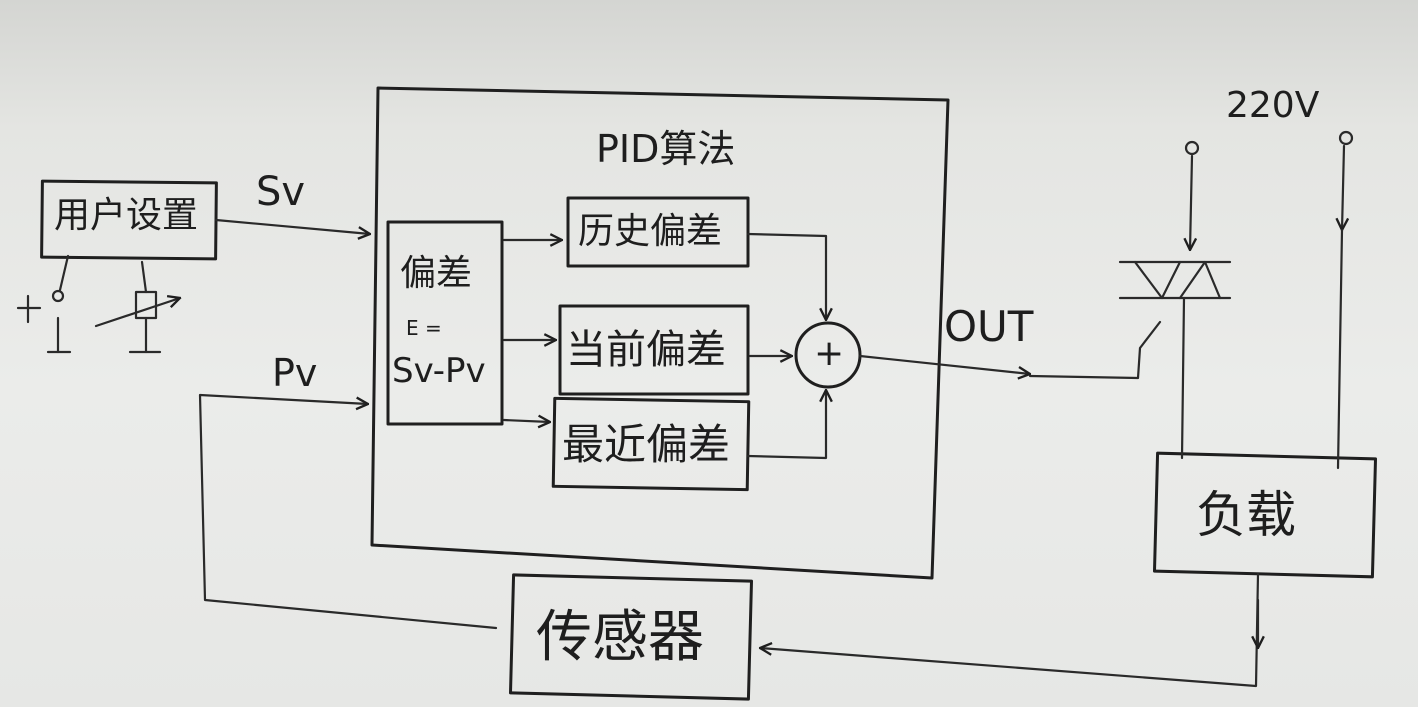 This screenshot has width=1418, height=707. I want to click on sensor-label: 传感器, so click(620, 637).